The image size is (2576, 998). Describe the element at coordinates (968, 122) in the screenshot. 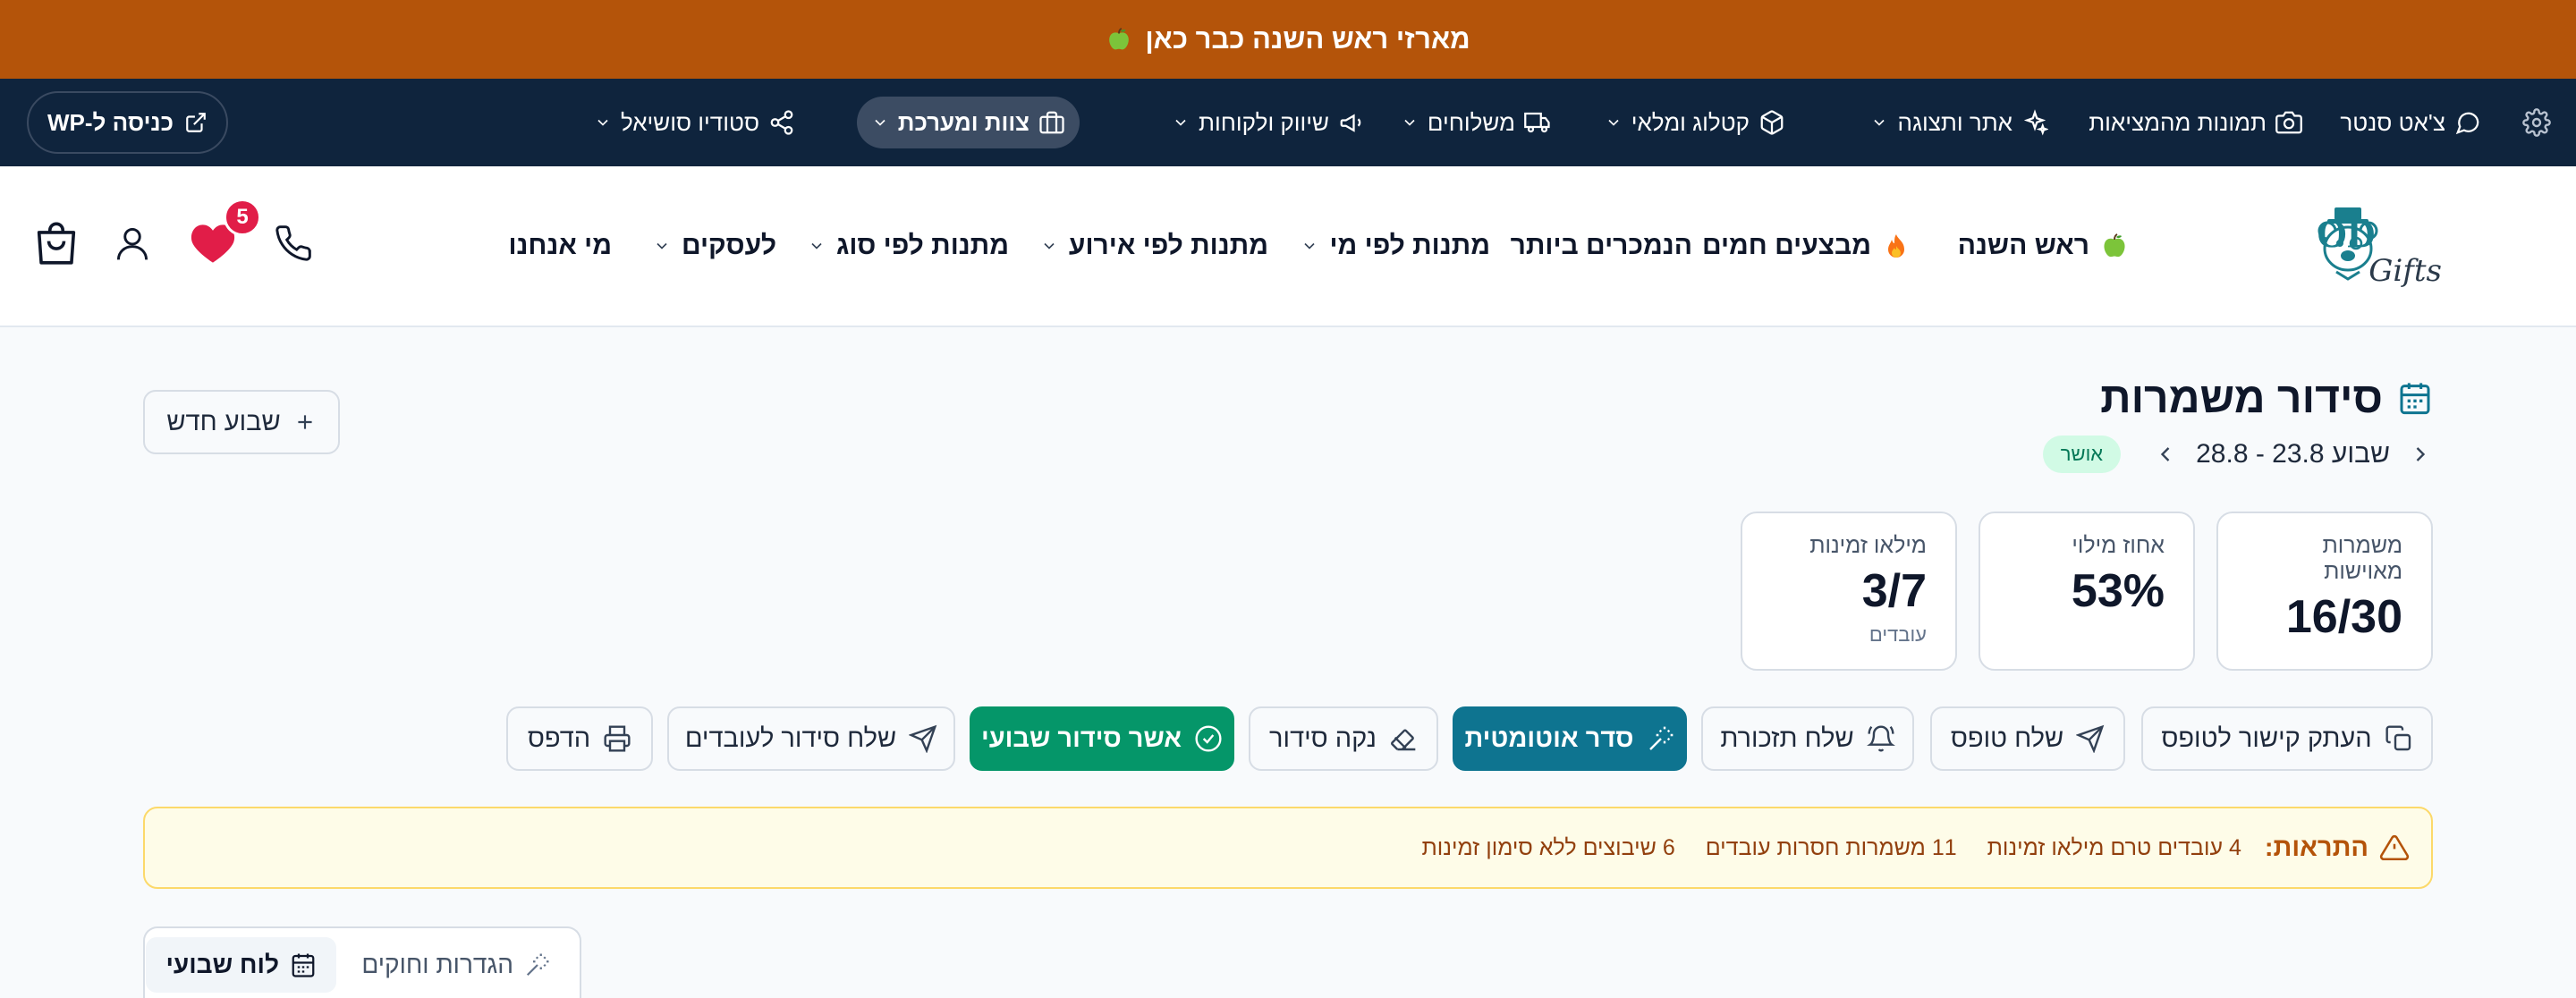

I see `admin-item-team-system: צוות ומערכת` at that location.